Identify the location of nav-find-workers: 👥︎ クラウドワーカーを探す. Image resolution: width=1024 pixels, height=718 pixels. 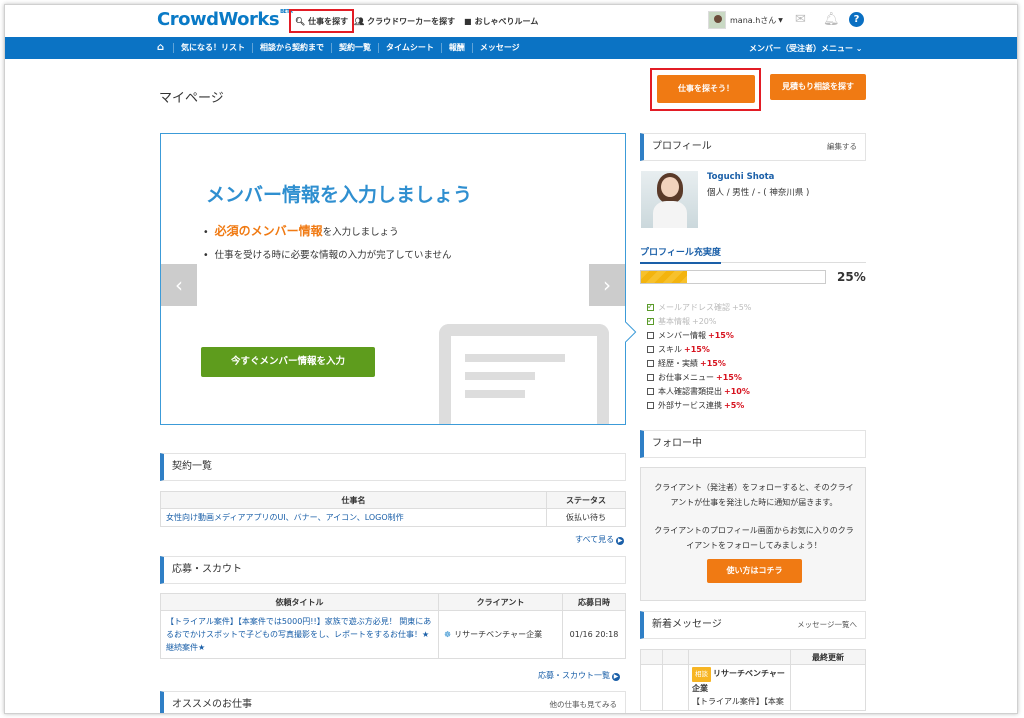
(404, 21).